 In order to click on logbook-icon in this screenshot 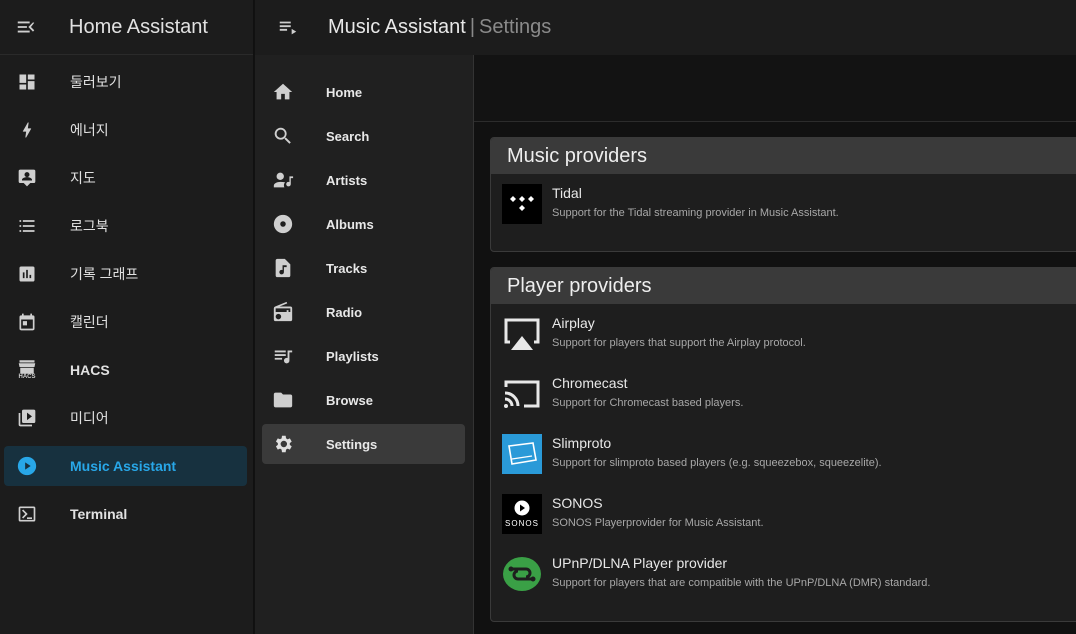, I will do `click(27, 226)`.